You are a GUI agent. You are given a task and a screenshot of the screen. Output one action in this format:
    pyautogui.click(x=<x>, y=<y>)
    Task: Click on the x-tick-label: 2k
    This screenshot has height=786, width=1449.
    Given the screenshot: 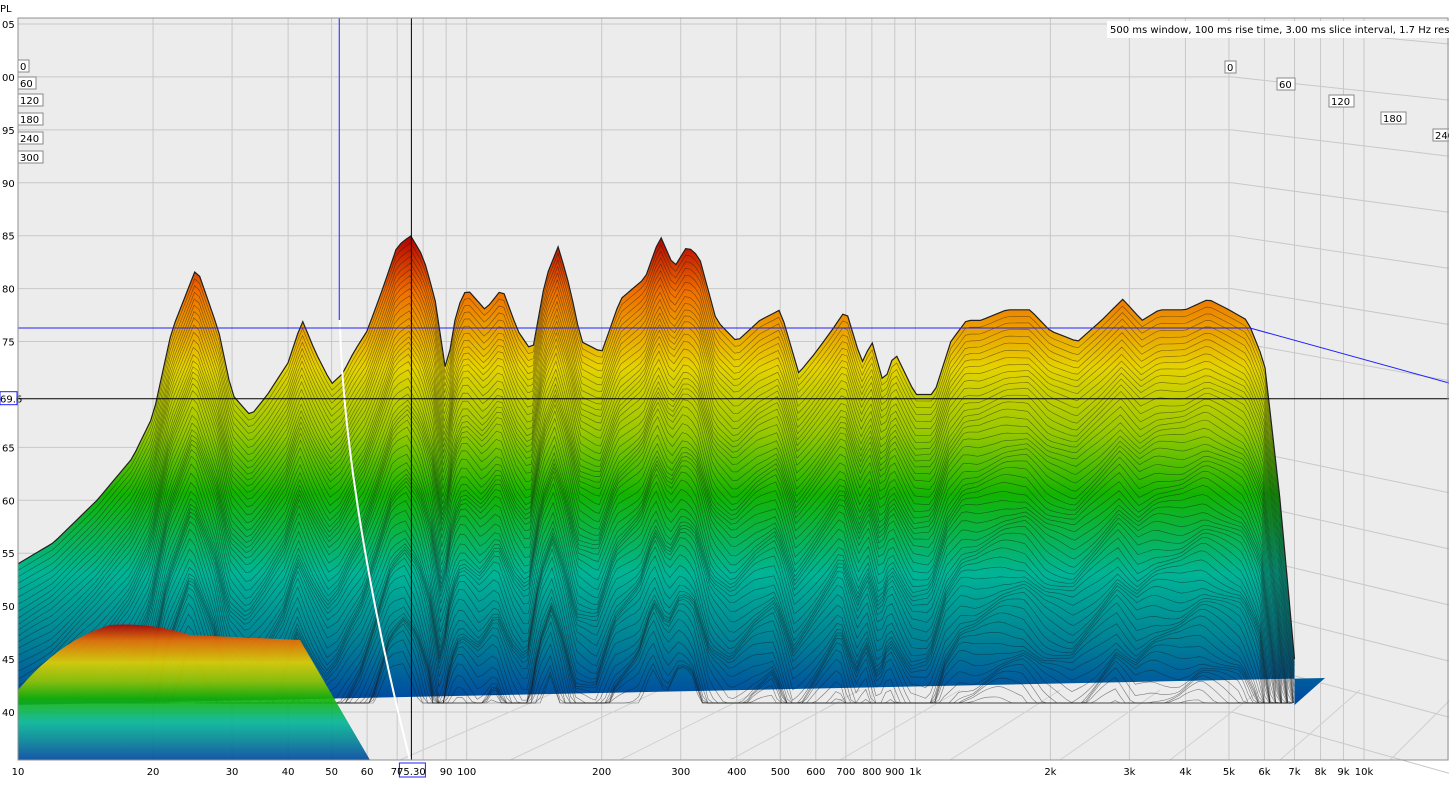 What is the action you would take?
    pyautogui.click(x=1050, y=772)
    